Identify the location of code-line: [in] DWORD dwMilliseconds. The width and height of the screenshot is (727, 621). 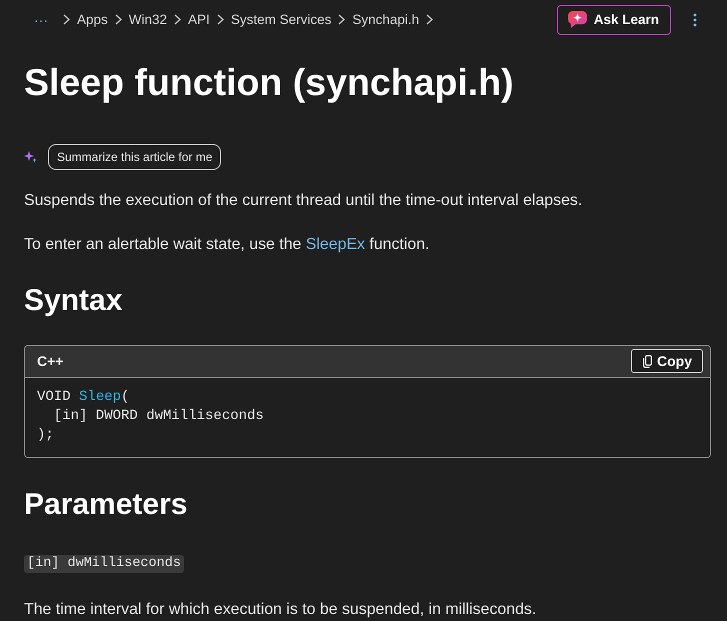
(158, 416).